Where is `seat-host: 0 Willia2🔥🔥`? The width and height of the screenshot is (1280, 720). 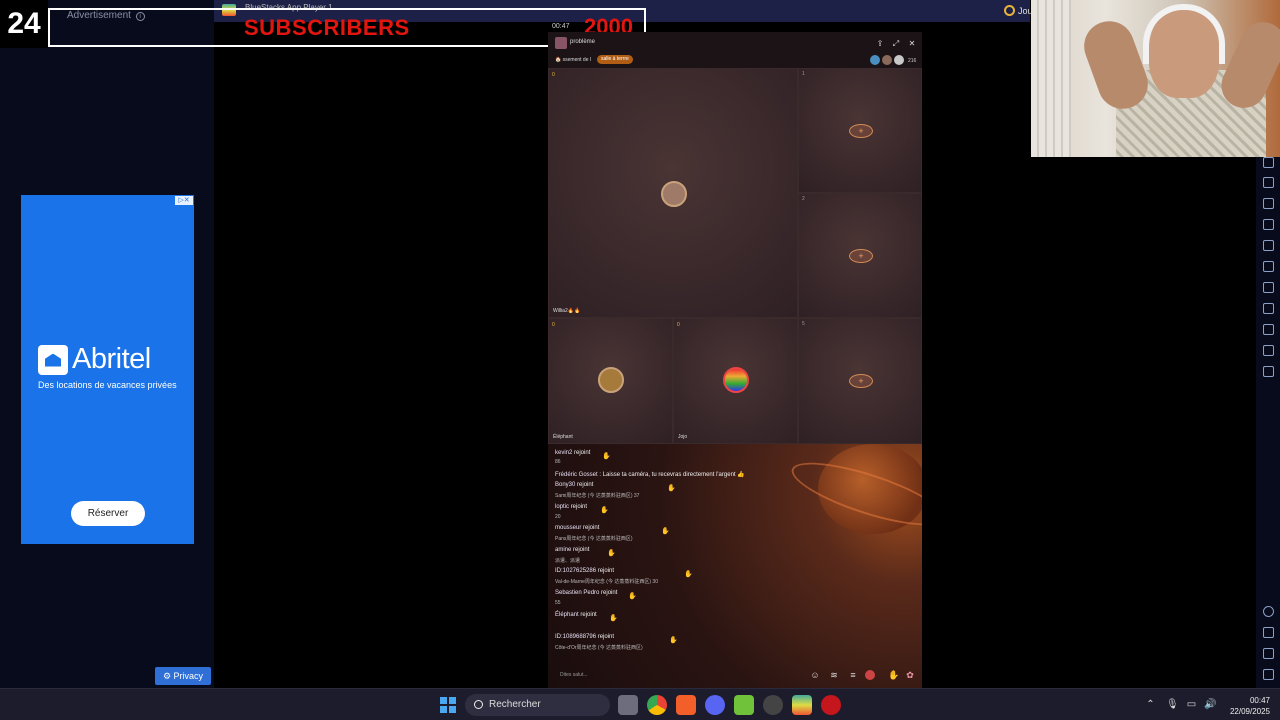
seat-host: 0 Willia2🔥🔥 is located at coordinates (673, 193).